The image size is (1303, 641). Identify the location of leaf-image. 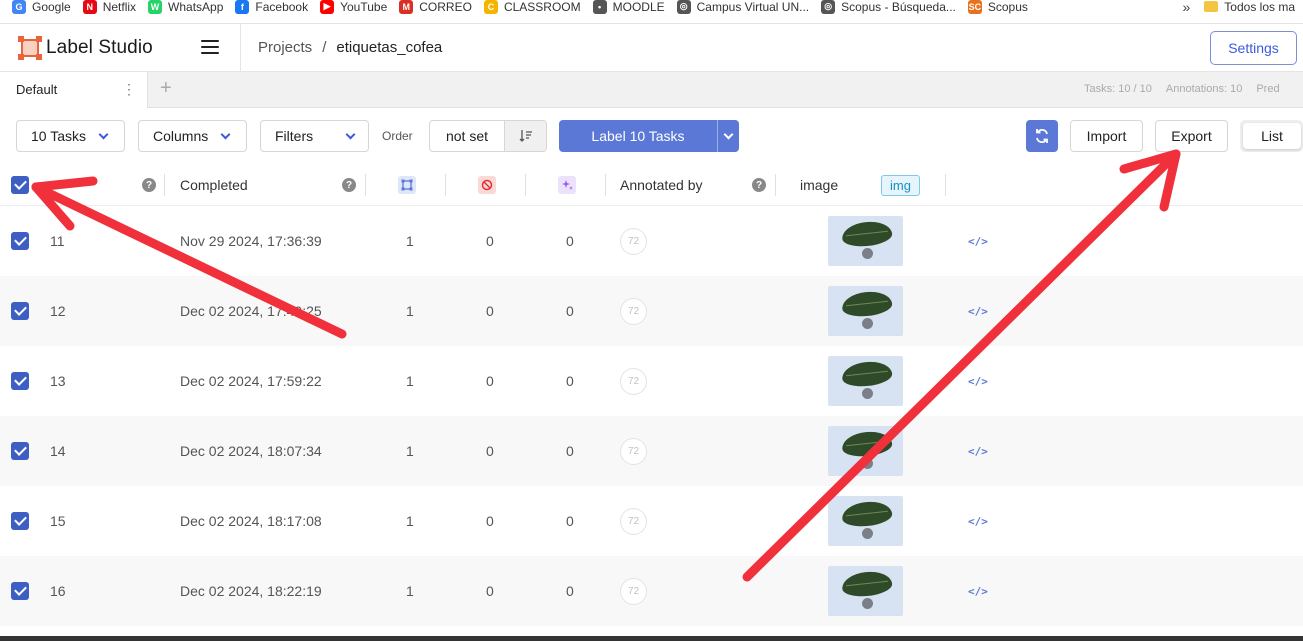
(867, 514).